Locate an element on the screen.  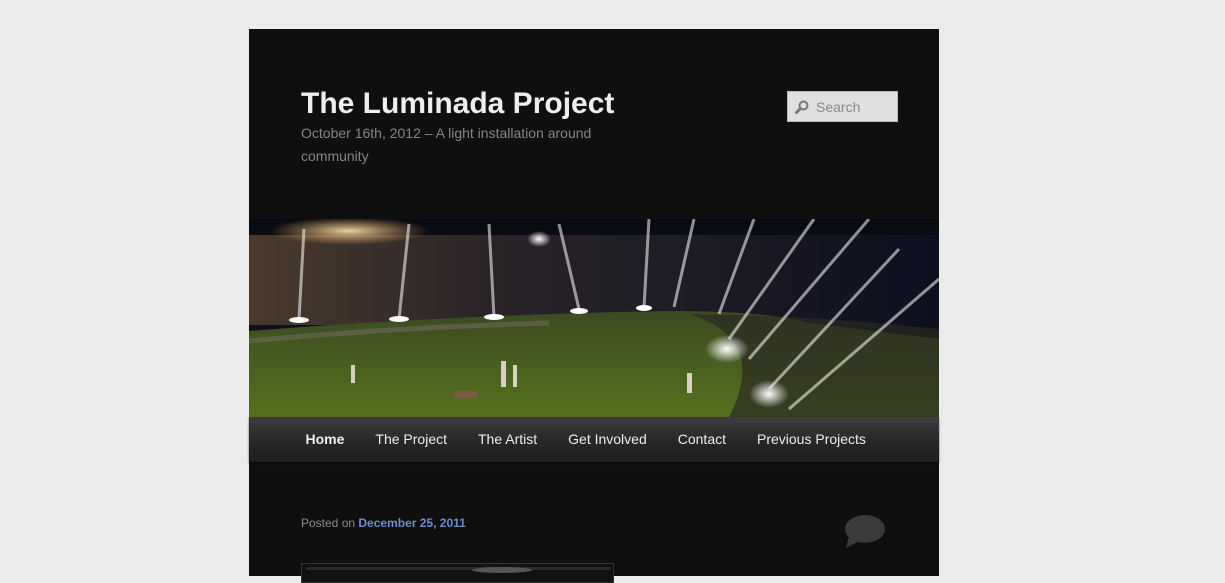
nav-item-home: Home is located at coordinates (325, 439).